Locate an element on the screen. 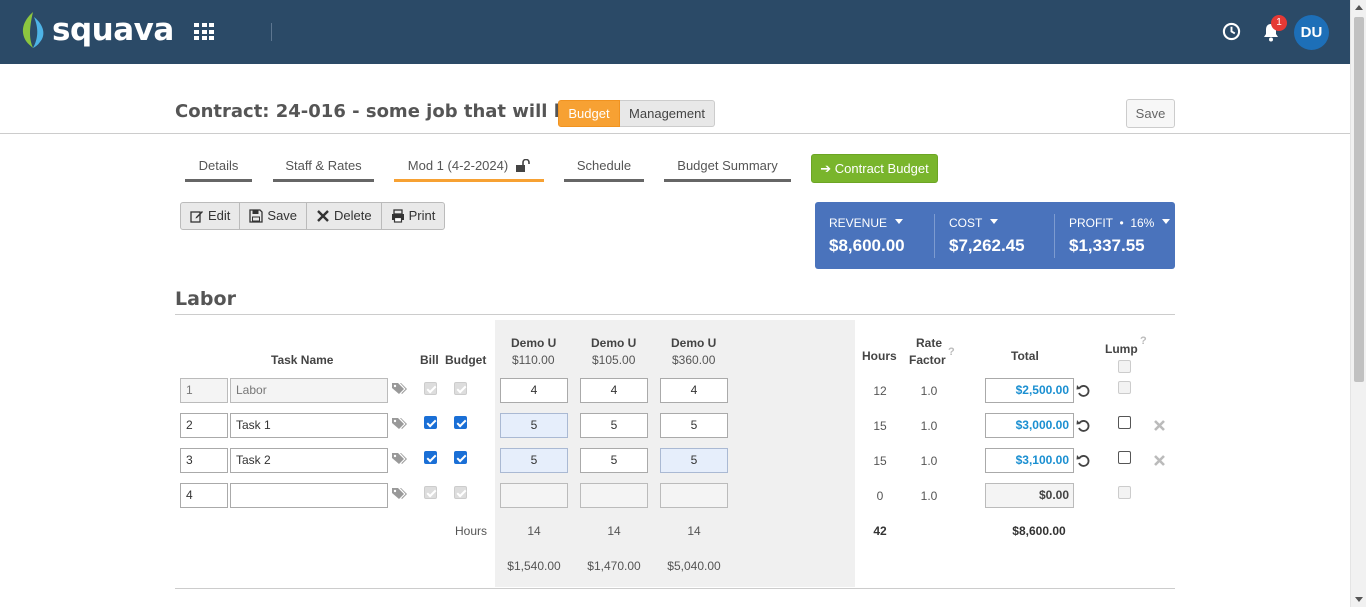 The image size is (1366, 607). print-button: Print is located at coordinates (413, 216).